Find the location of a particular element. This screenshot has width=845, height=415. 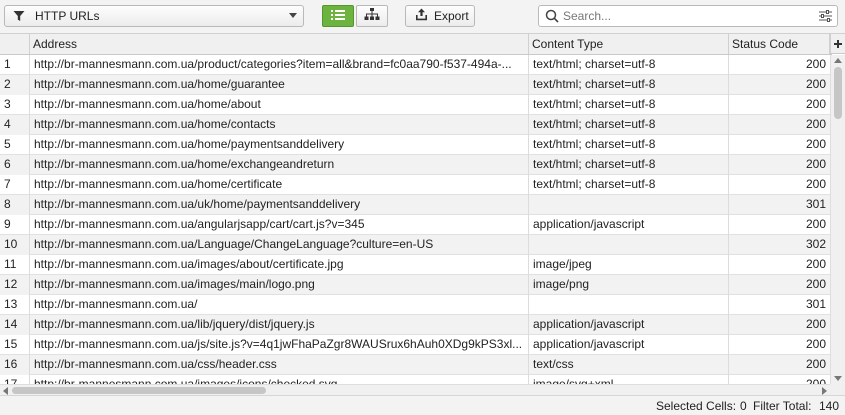

row-number-cell: 2 is located at coordinates (15, 85).